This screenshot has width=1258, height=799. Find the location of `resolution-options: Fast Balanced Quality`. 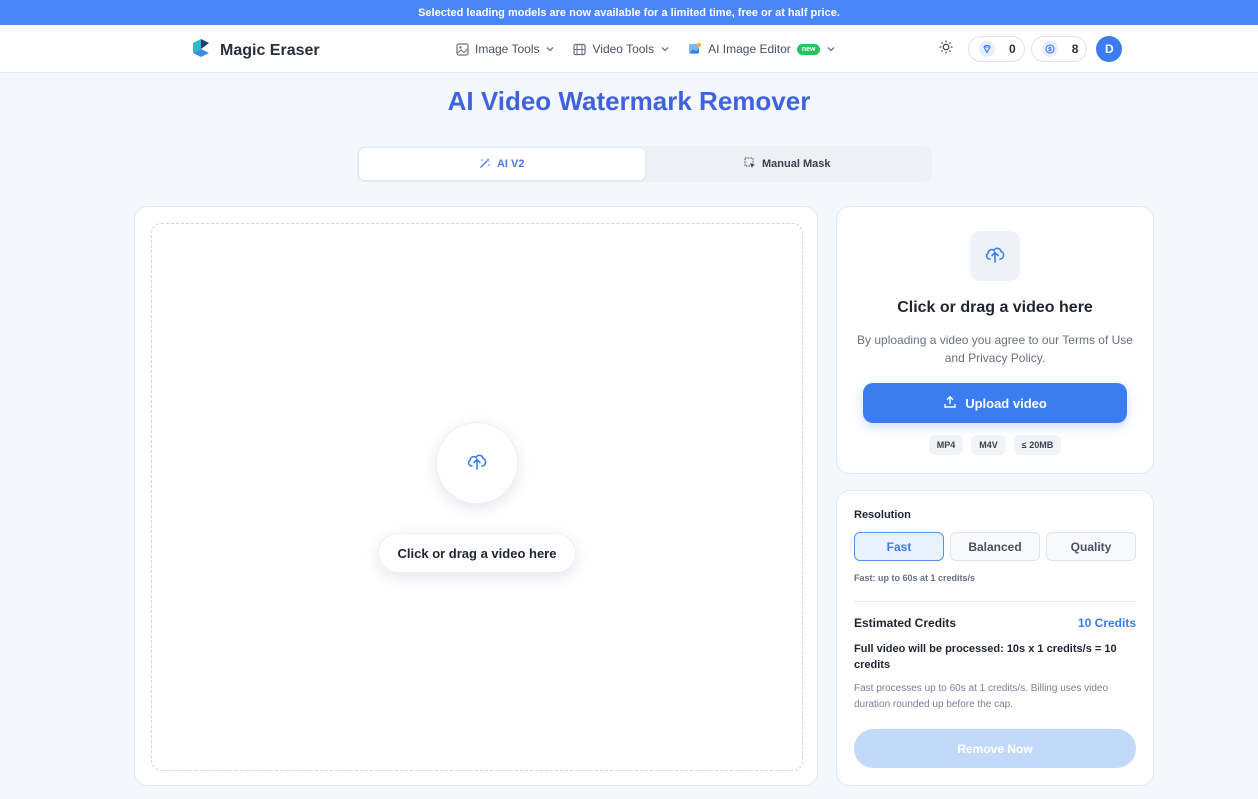

resolution-options: Fast Balanced Quality is located at coordinates (995, 546).